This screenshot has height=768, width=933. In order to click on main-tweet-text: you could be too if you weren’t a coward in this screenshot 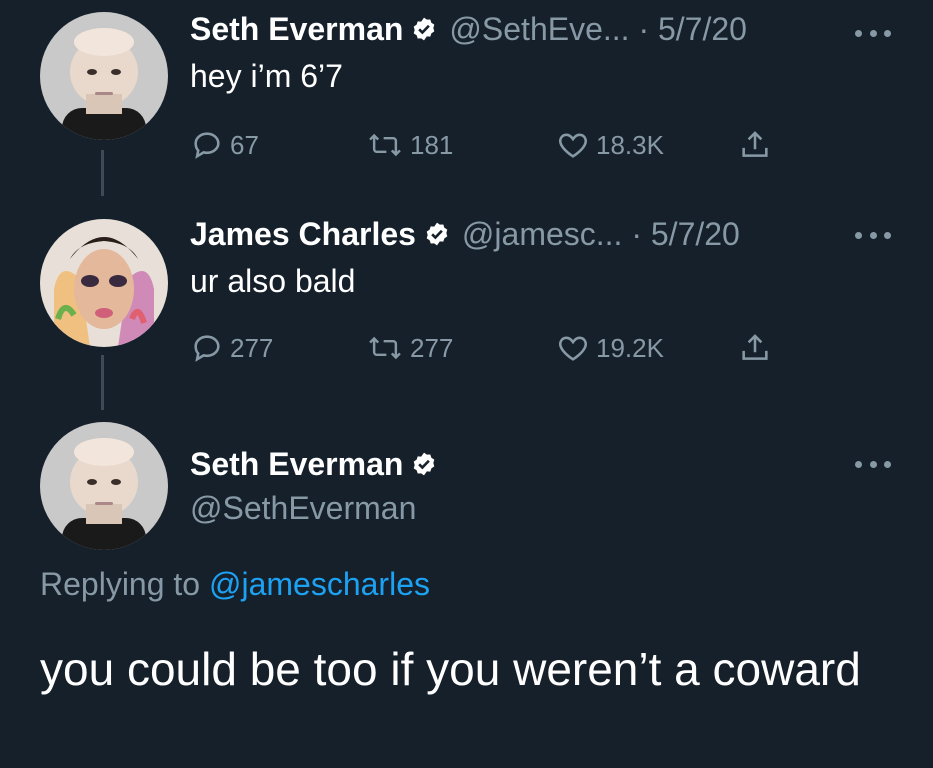, I will do `click(450, 669)`.